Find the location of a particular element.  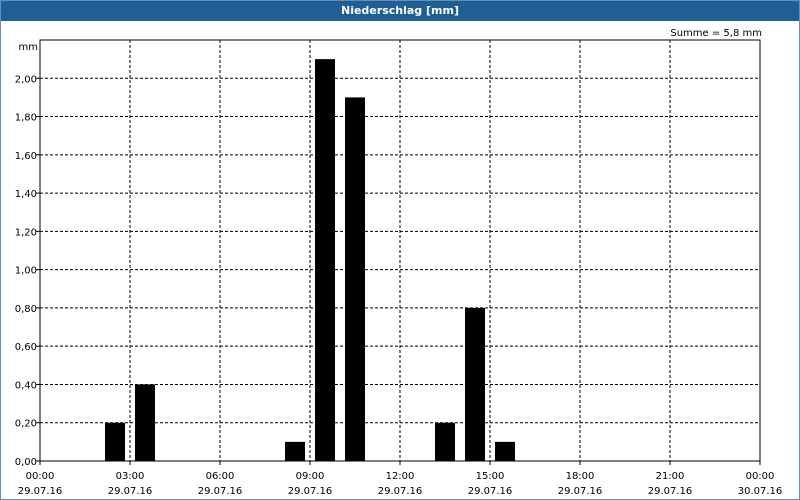

y-tick-label: 2,00 is located at coordinates (26, 79).